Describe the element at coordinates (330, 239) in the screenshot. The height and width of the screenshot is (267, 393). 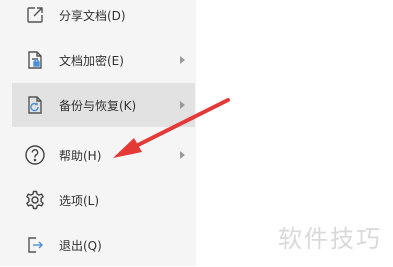
I see `watermark-text: 软件技巧` at that location.